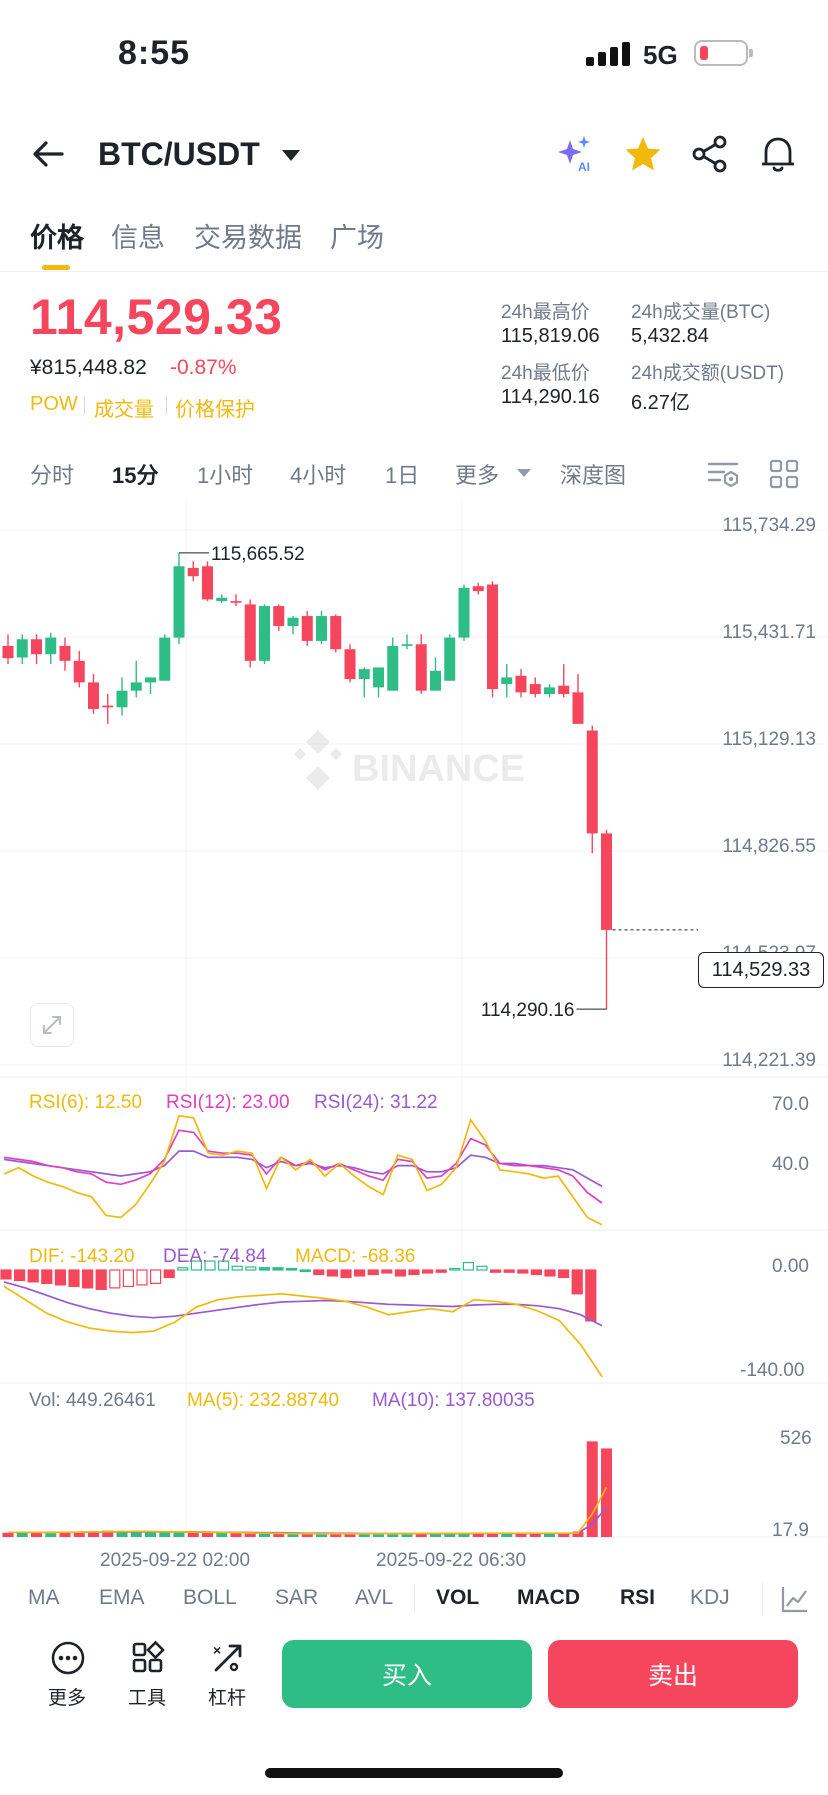 The image size is (828, 1795). What do you see at coordinates (215, 407) in the screenshot?
I see `tag-price-protection: 价格保护` at bounding box center [215, 407].